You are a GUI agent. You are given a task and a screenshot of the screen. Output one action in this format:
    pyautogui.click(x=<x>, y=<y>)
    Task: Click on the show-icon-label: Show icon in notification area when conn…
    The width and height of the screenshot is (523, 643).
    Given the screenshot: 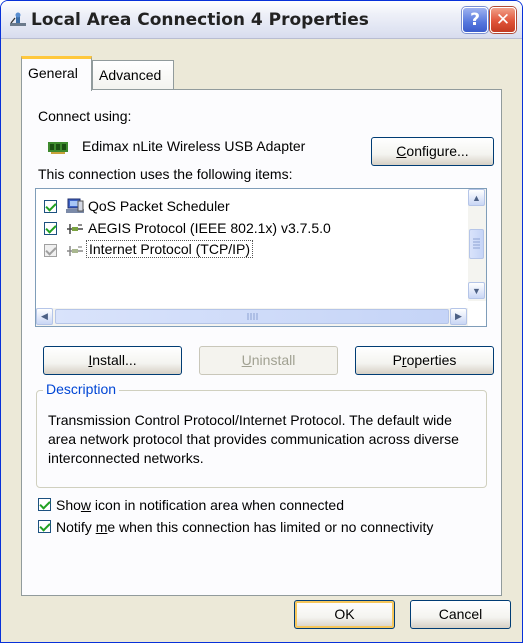 What is the action you would take?
    pyautogui.click(x=200, y=505)
    